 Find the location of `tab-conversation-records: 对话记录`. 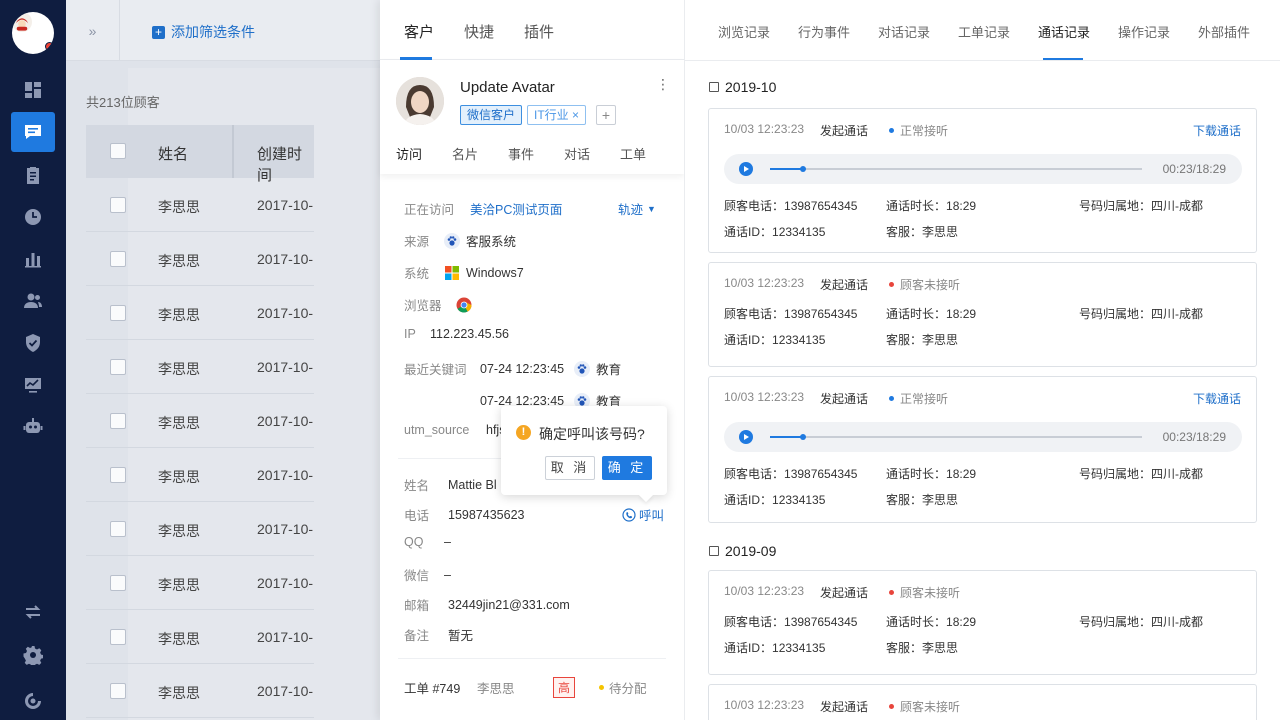

tab-conversation-records: 对话记录 is located at coordinates (904, 31).